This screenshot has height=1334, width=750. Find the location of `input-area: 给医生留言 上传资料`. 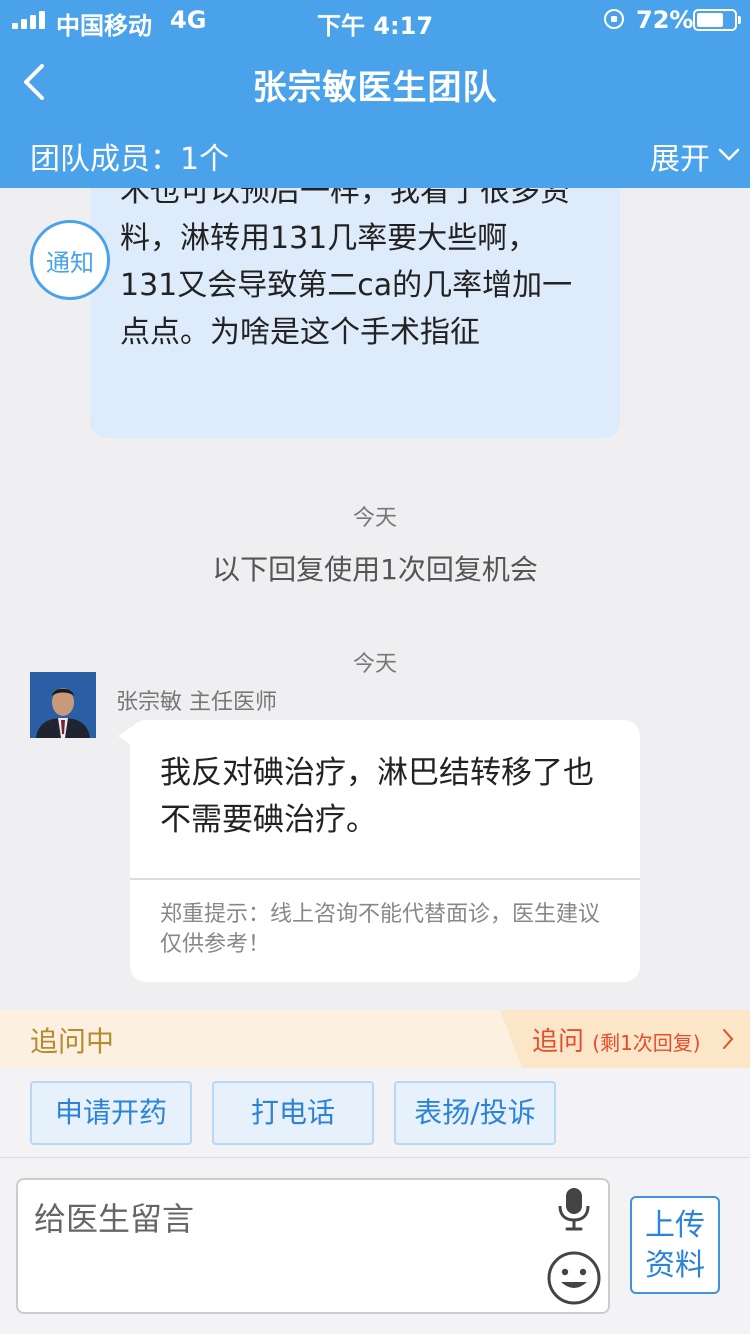

input-area: 给医生留言 上传资料 is located at coordinates (375, 1246).